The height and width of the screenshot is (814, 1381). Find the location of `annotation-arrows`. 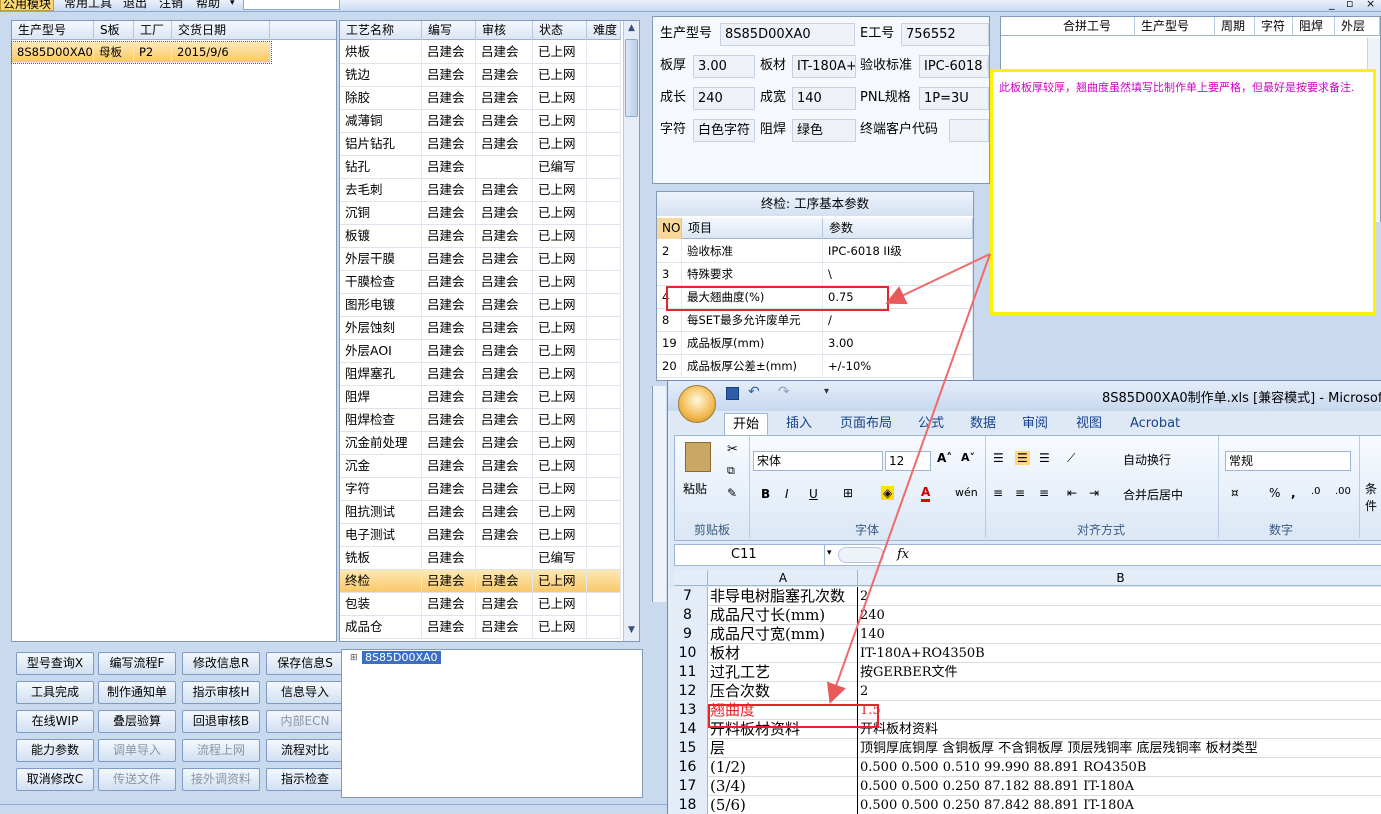

annotation-arrows is located at coordinates (908, 478).